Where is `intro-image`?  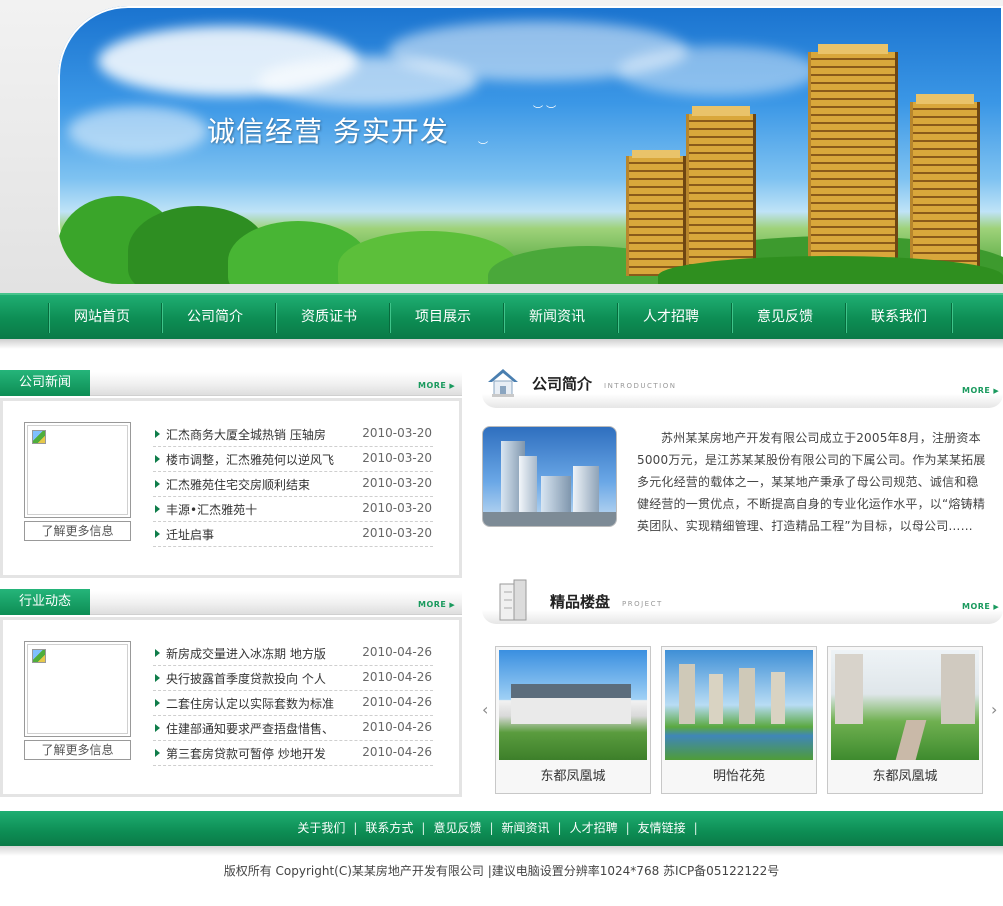
intro-image is located at coordinates (549, 476).